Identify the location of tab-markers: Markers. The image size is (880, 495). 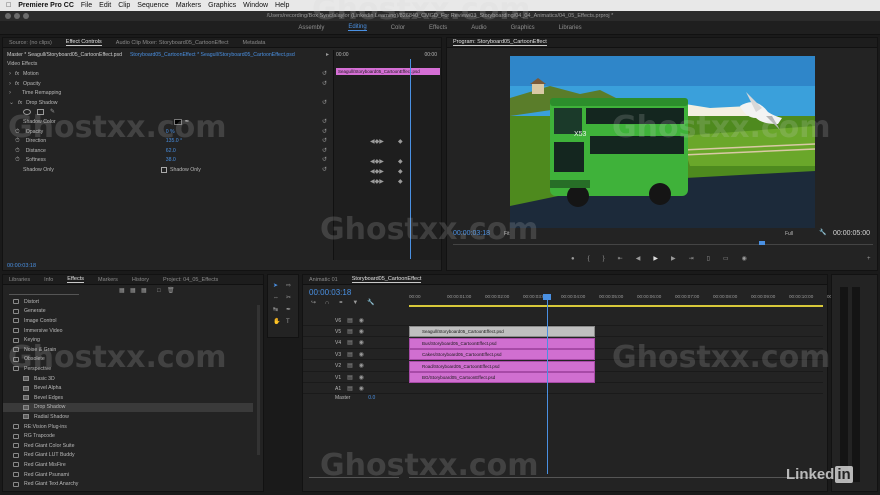
(108, 280).